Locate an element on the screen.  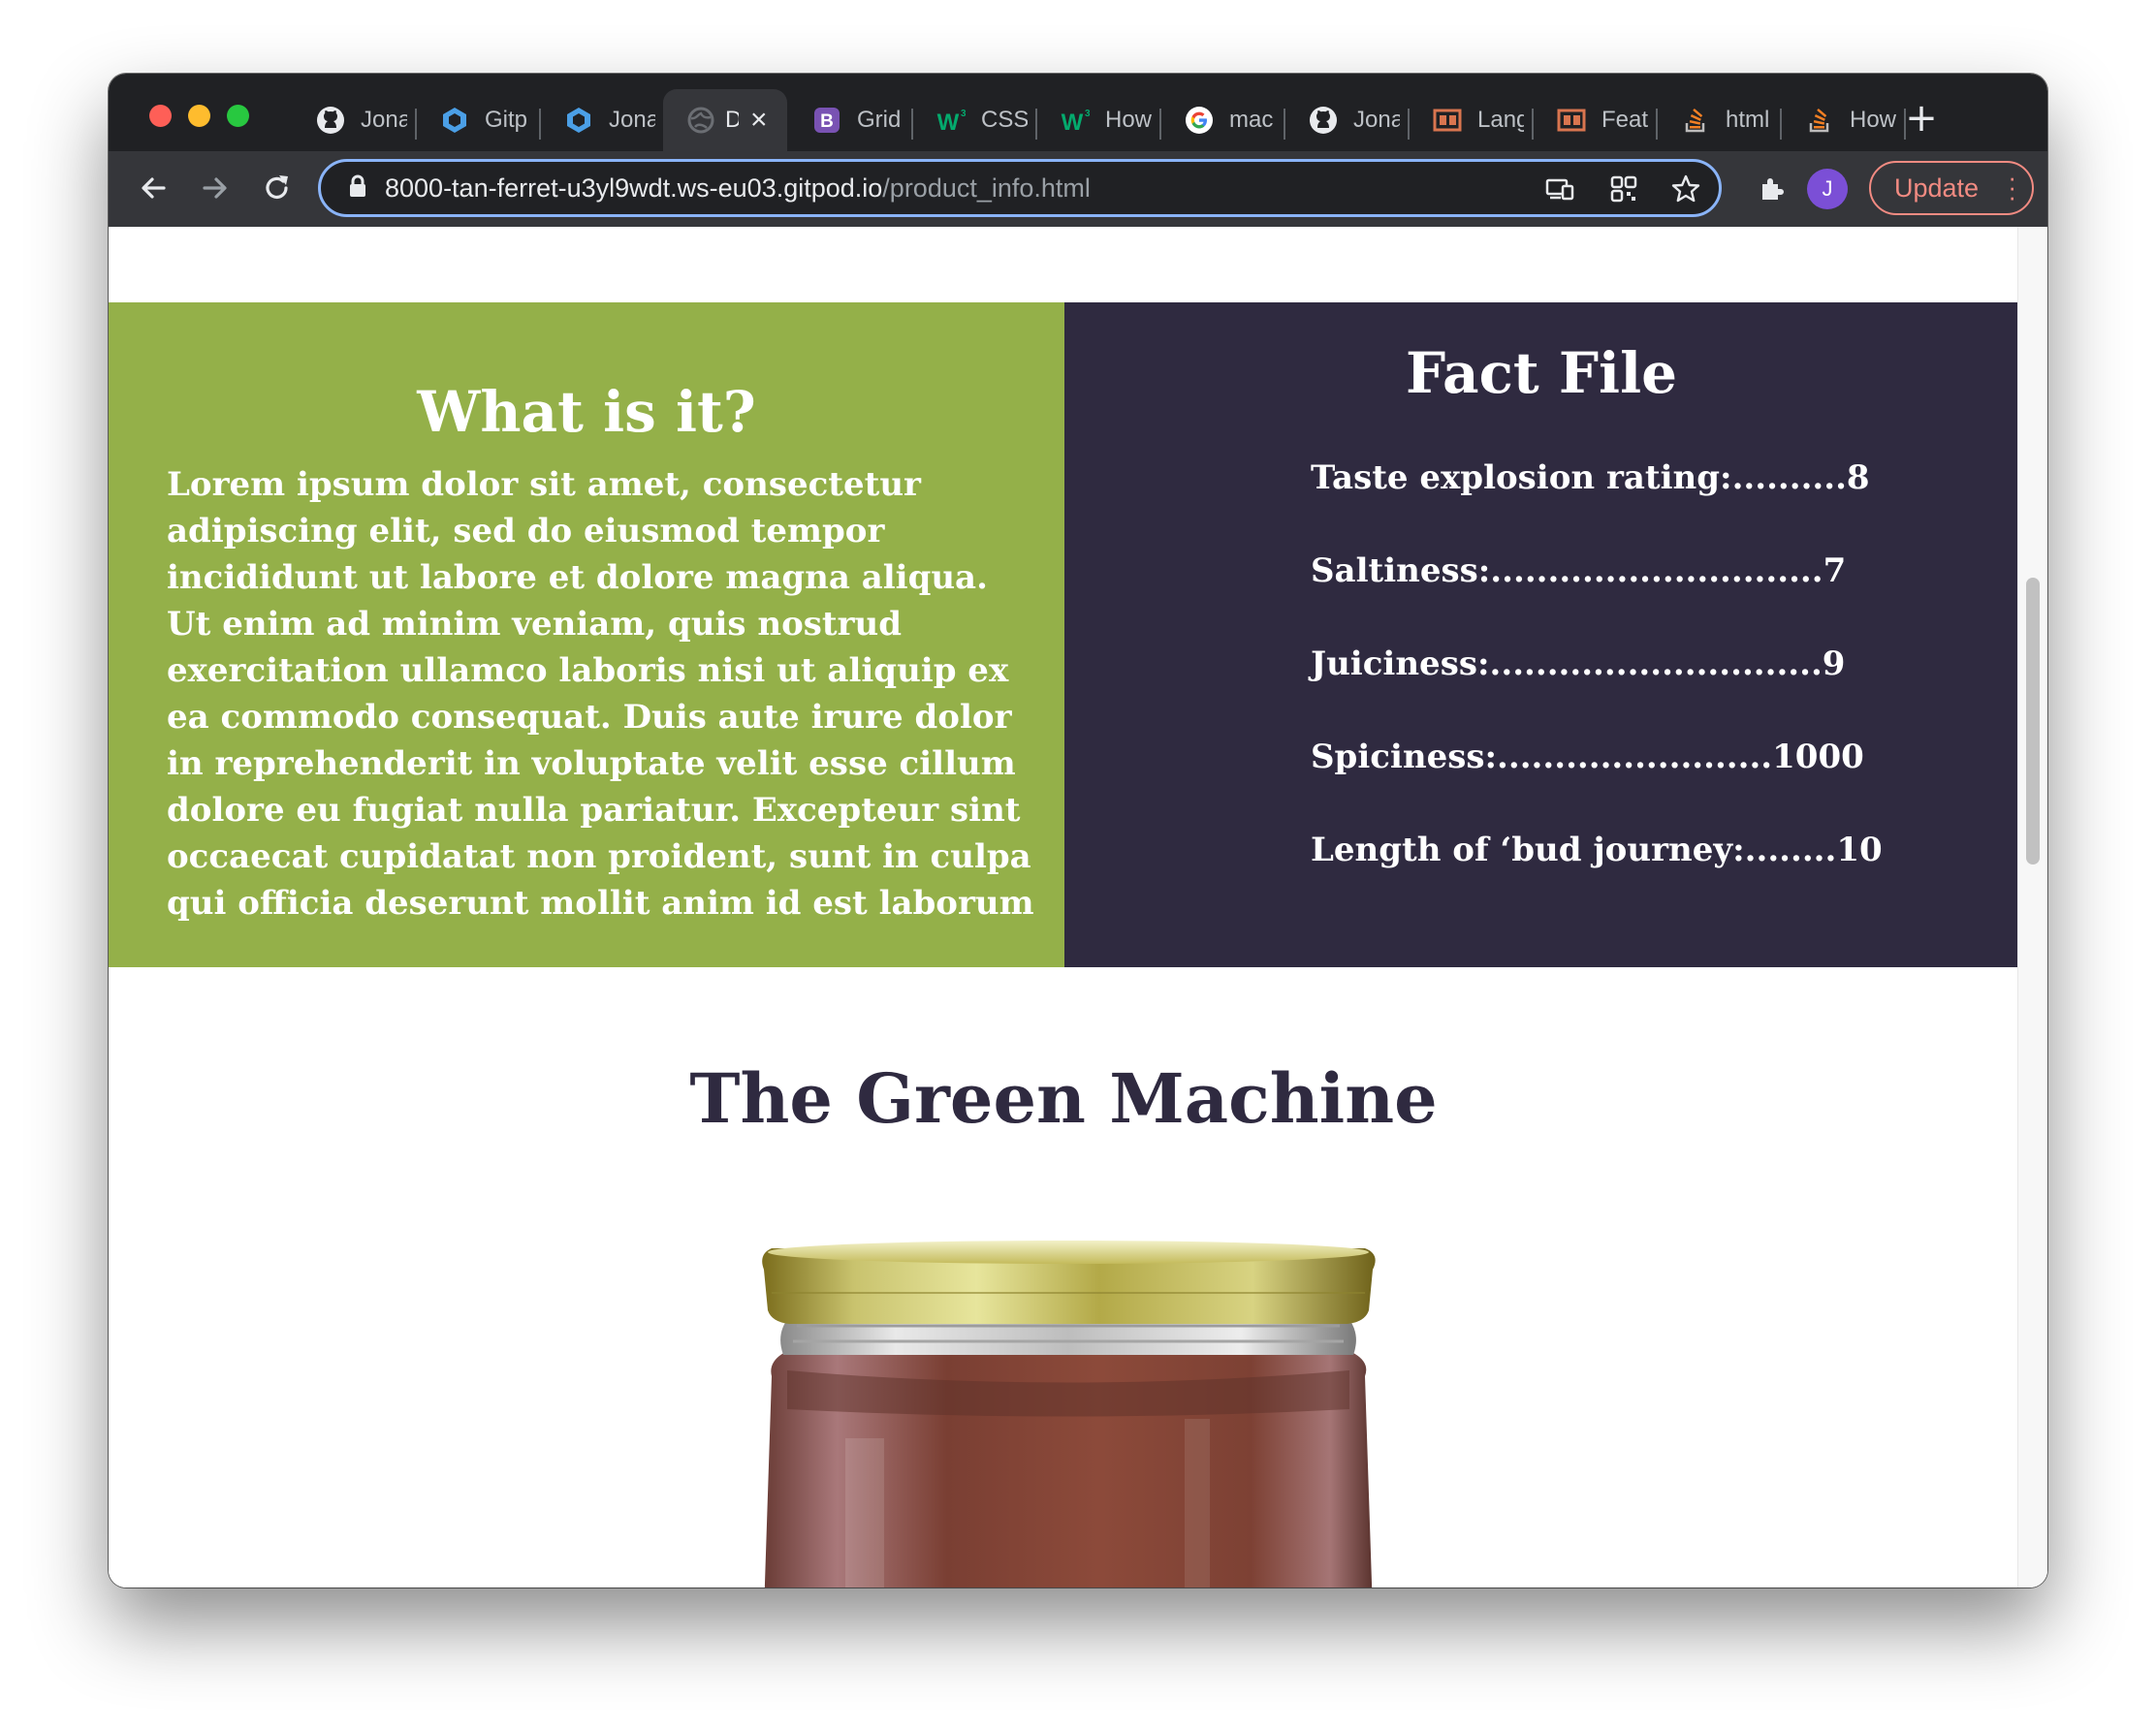
fact-file-heading: Fact File is located at coordinates (1541, 373).